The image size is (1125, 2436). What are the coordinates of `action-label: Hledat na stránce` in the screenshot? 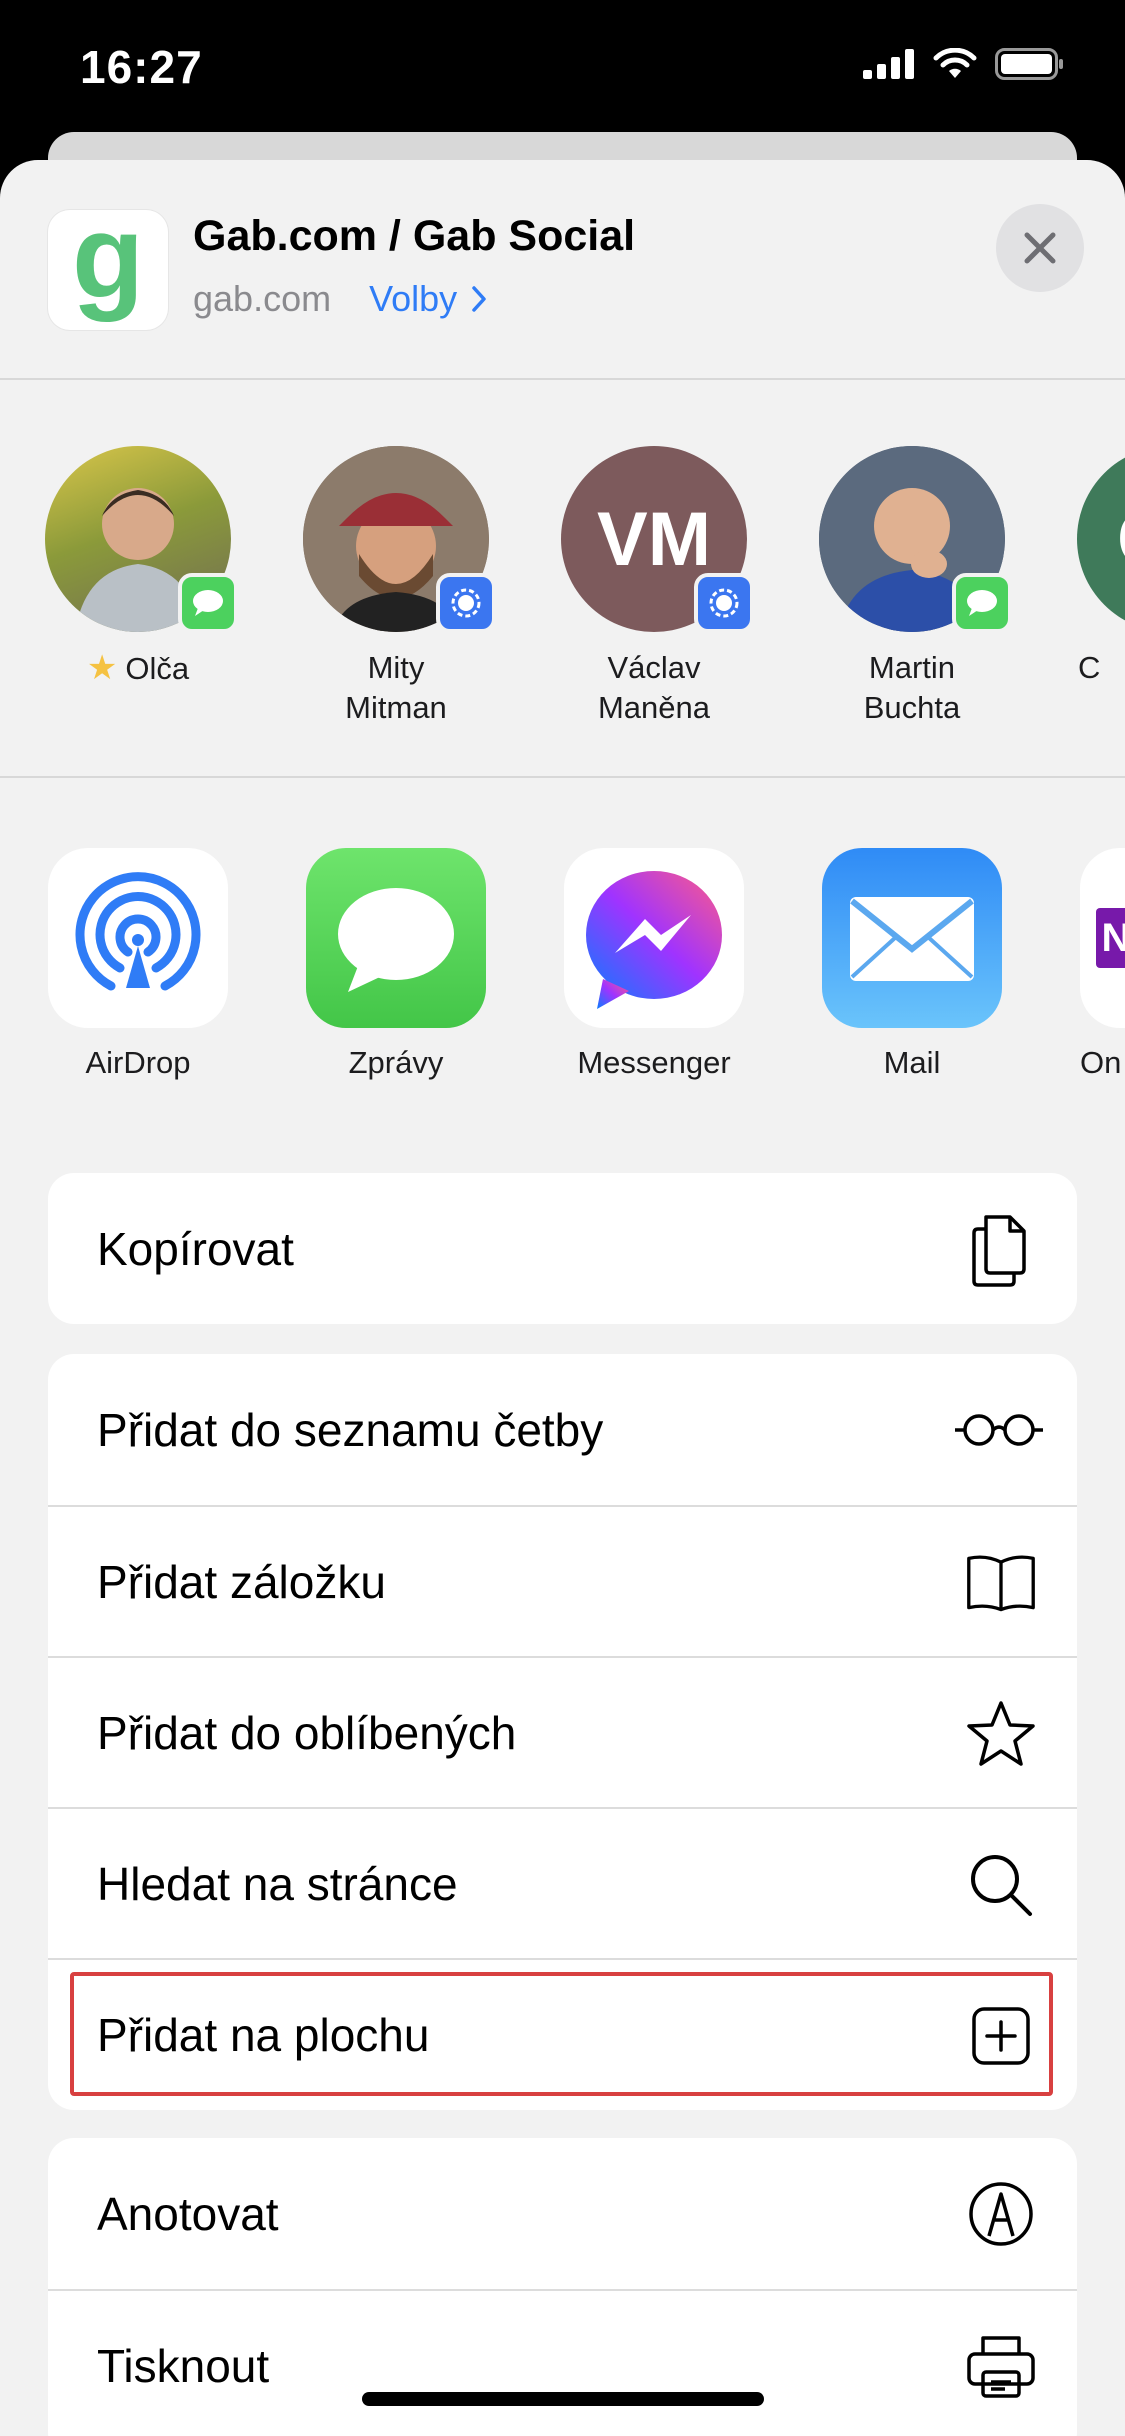 It's located at (277, 1883).